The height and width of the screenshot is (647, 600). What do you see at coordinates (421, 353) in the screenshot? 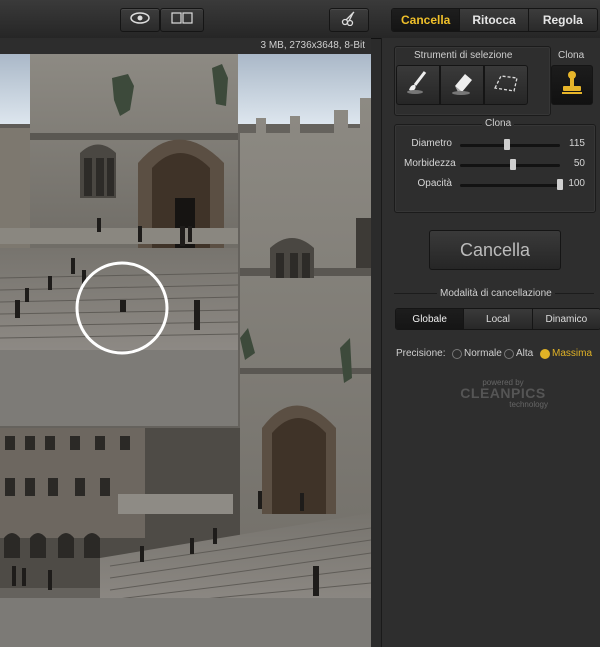
I see `precision-label: Precisione:` at bounding box center [421, 353].